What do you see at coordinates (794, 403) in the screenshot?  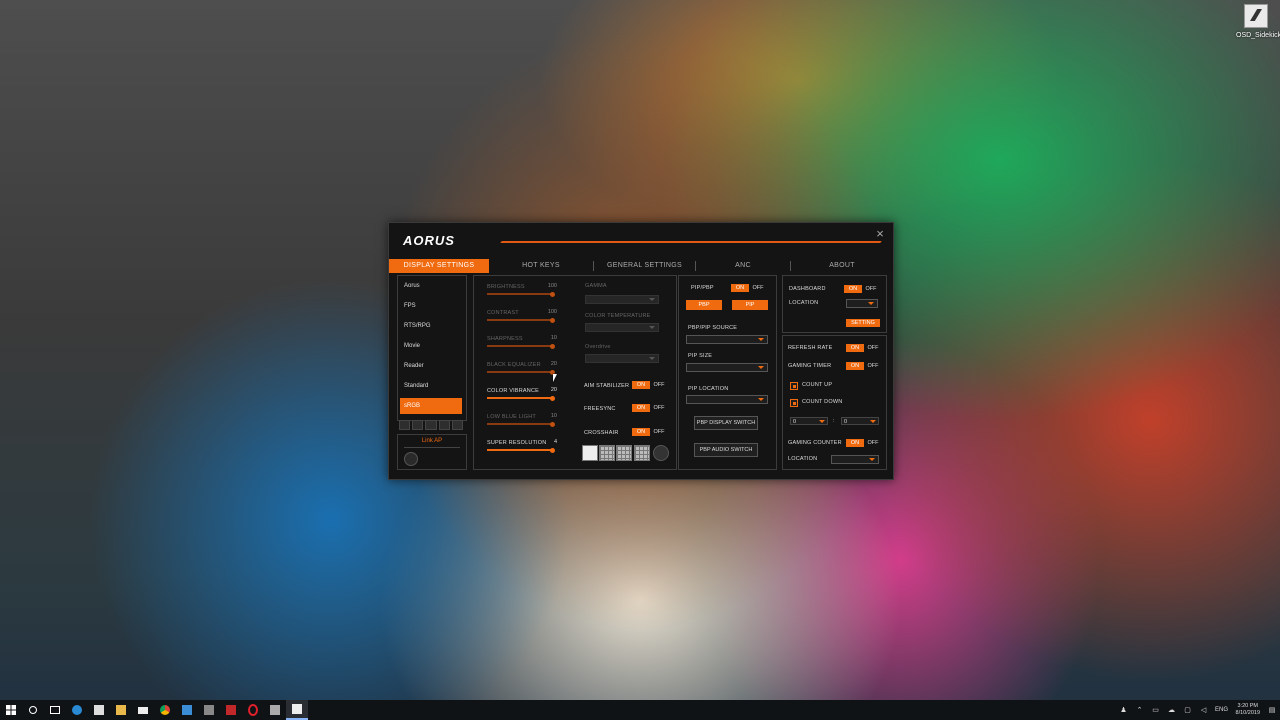 I see `count-down-checkbox` at bounding box center [794, 403].